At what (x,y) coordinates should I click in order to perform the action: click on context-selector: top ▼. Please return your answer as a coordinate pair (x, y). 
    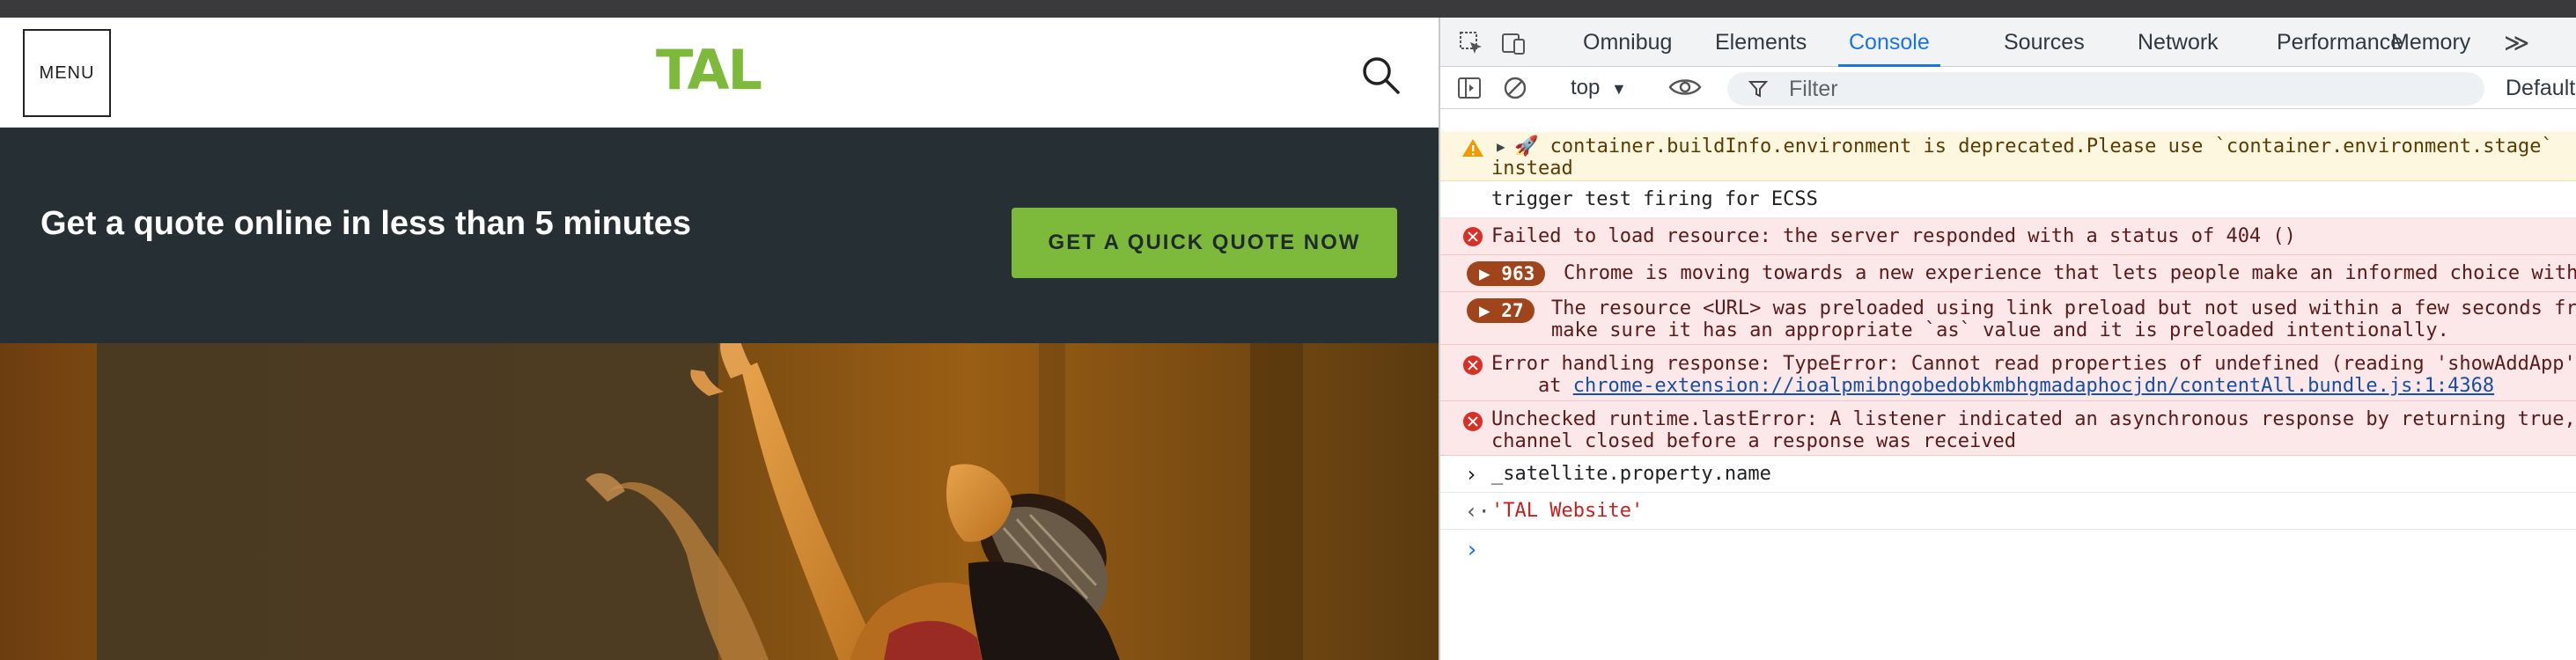
    Looking at the image, I should click on (1599, 88).